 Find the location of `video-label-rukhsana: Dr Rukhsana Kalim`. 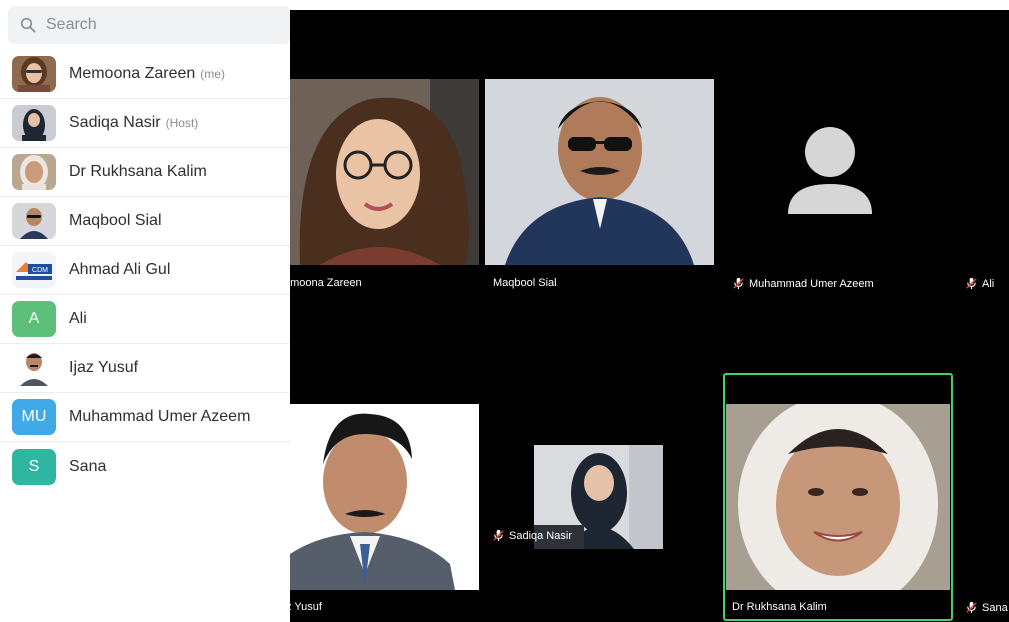

video-label-rukhsana: Dr Rukhsana Kalim is located at coordinates (779, 607).